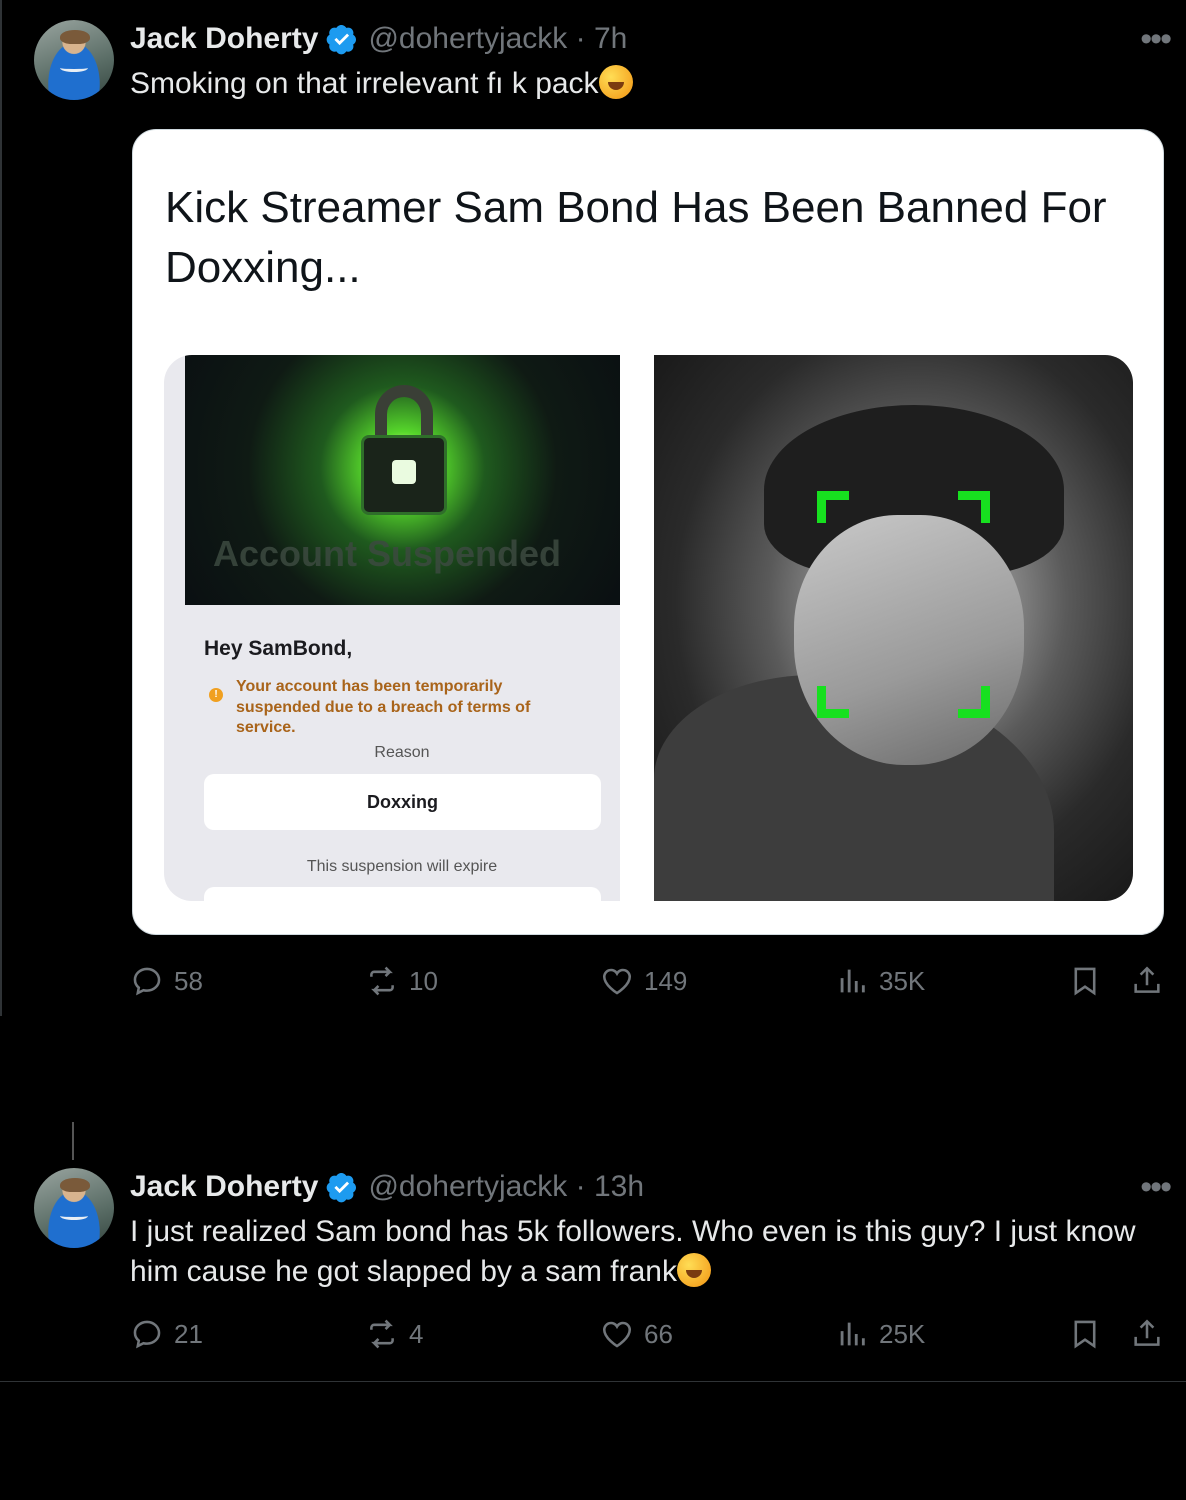 The width and height of the screenshot is (1186, 1500). I want to click on tweet-actions: 21 4 66 25K, so click(650, 1337).